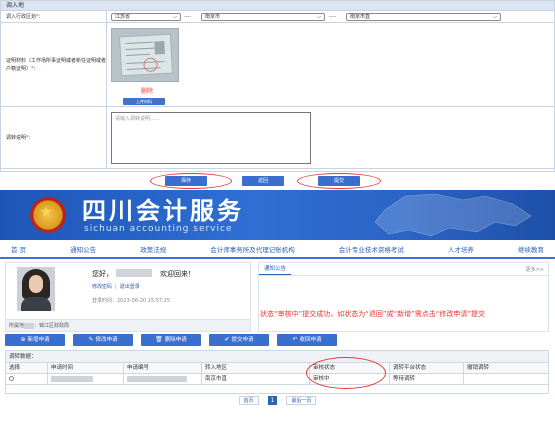  I want to click on pagination: 首页 · 1 · 最后一页, so click(277, 402).